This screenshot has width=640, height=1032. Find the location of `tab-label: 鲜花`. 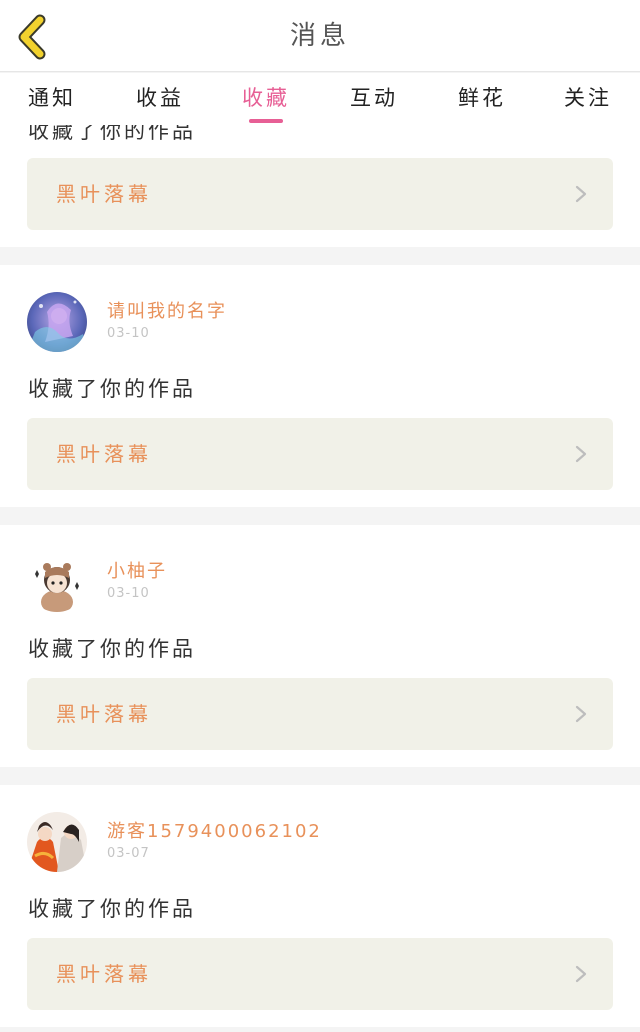

tab-label: 鲜花 is located at coordinates (482, 98).